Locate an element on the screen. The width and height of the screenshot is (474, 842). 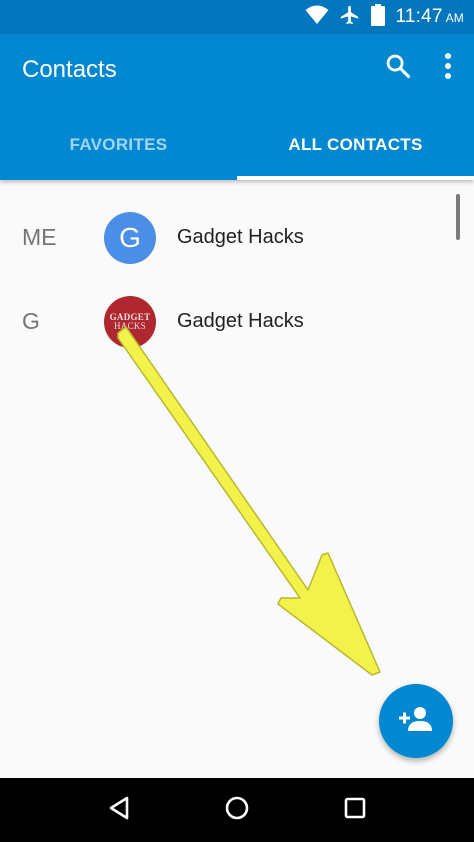
back-icon is located at coordinates (119, 810).